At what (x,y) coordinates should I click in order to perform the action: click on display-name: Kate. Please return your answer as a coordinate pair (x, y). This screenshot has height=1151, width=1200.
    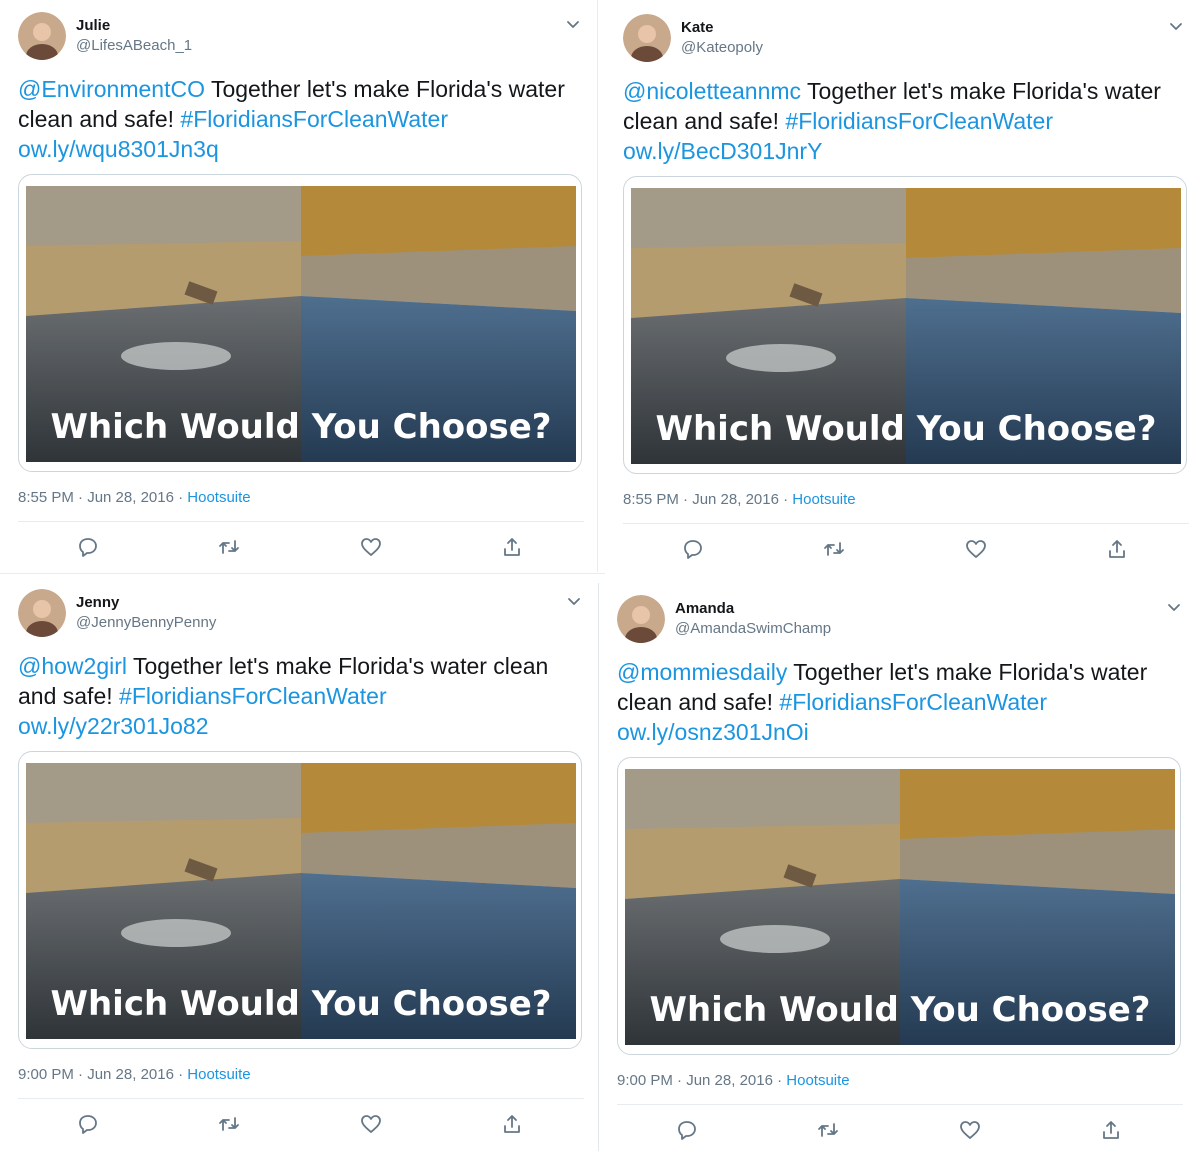
    Looking at the image, I should click on (697, 27).